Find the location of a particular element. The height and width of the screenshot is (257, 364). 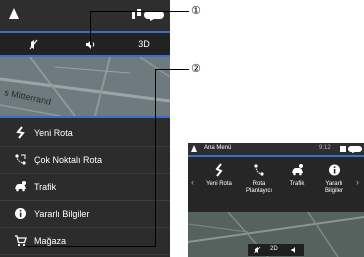

menu-item-label: Çok Noktalı Rota is located at coordinates (68, 160).